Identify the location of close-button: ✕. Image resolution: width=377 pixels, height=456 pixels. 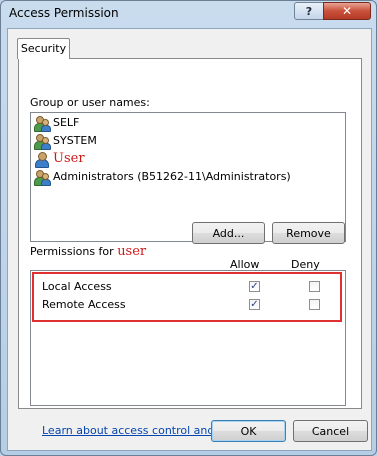
(347, 11).